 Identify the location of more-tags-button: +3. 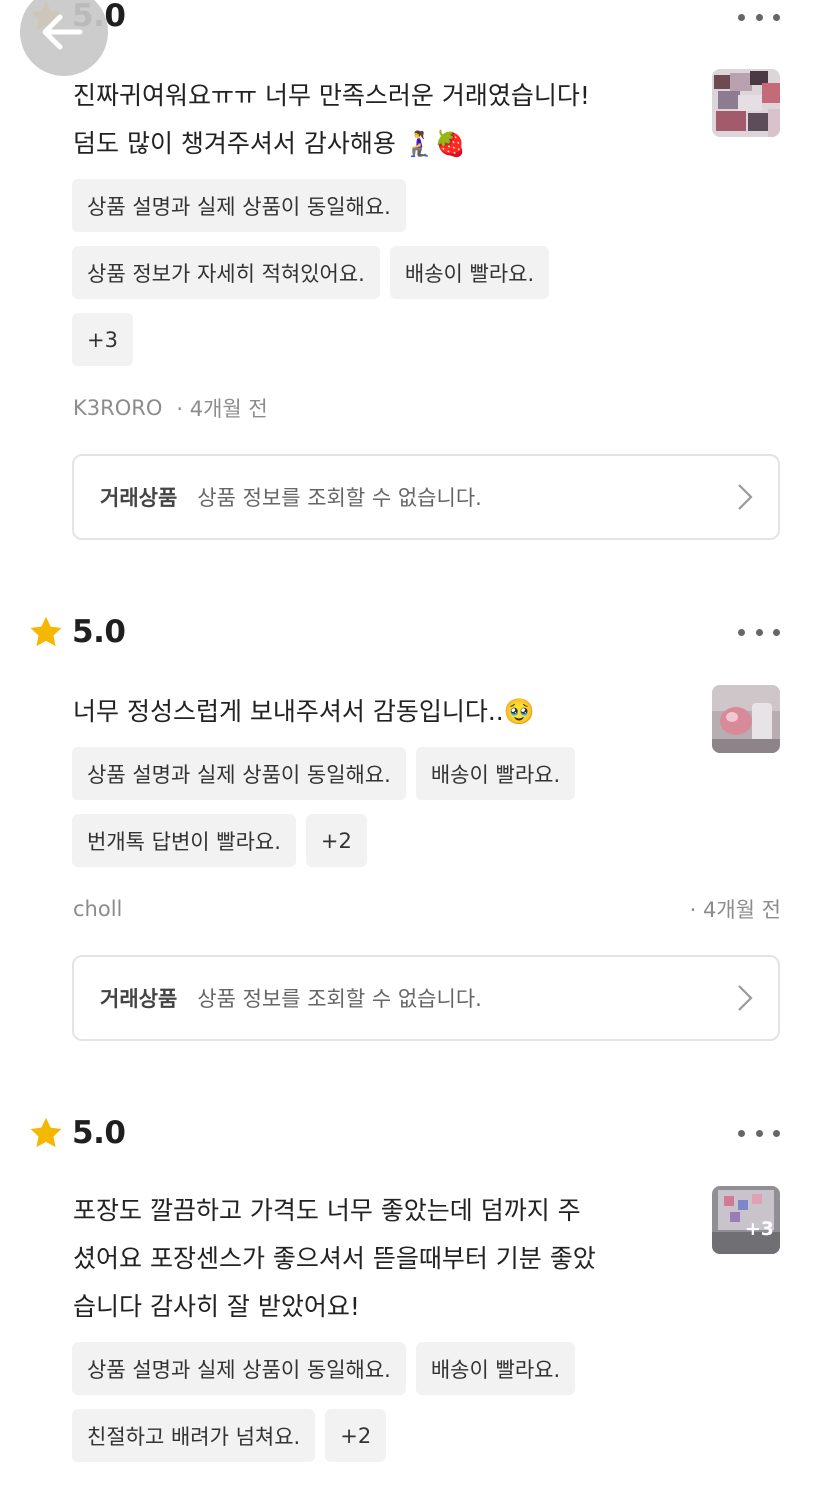
(102, 339).